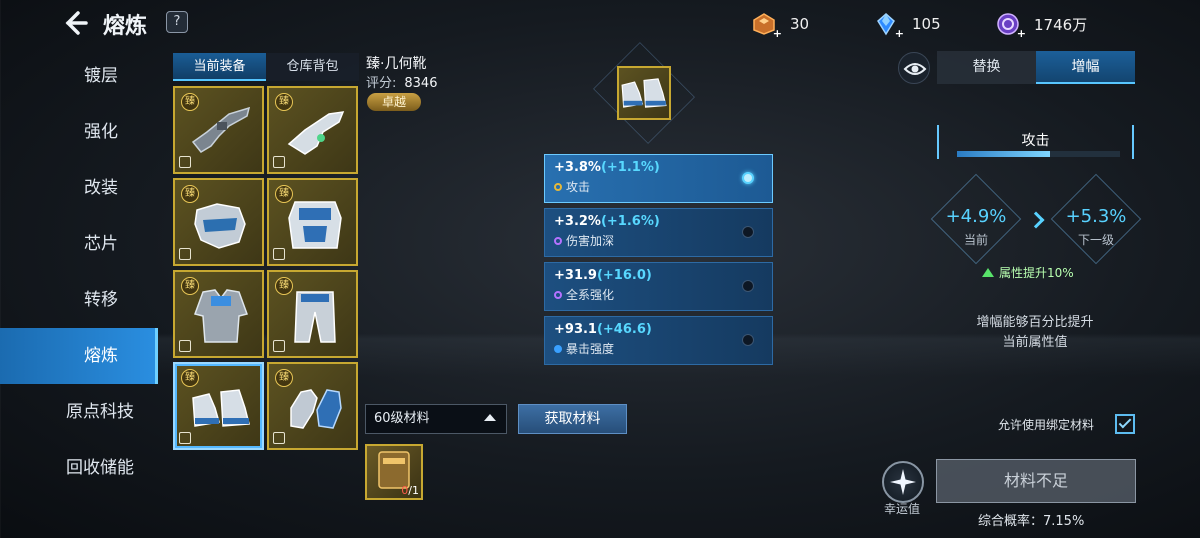  Describe the element at coordinates (315, 225) in the screenshot. I see `chest-armor-icon` at that location.